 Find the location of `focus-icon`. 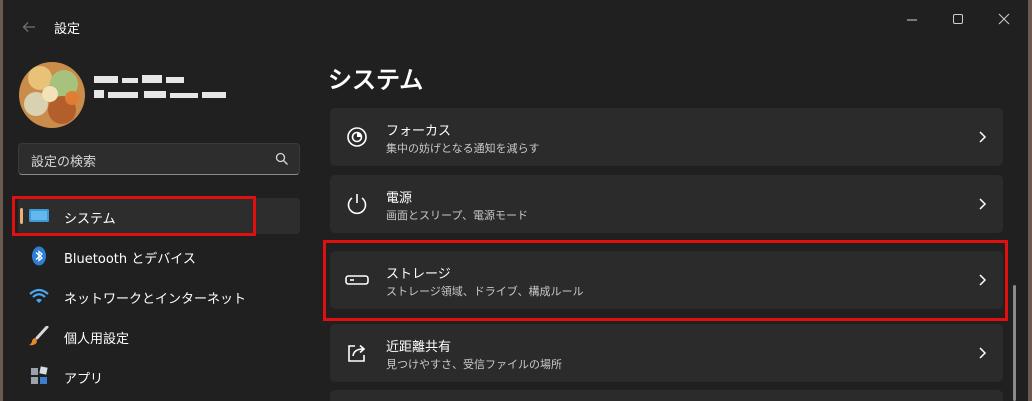

focus-icon is located at coordinates (357, 137).